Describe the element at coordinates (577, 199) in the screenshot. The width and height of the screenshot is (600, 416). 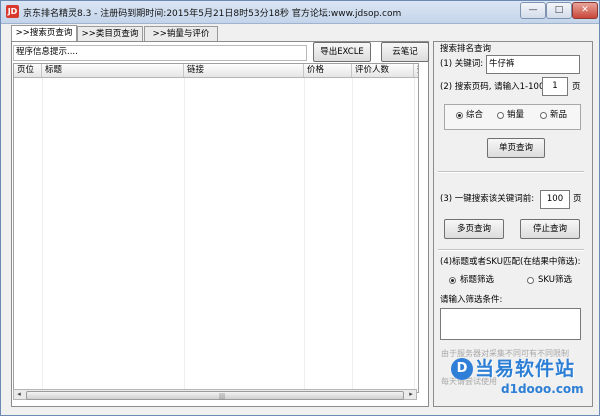
I see `batch-unit-label: 页` at that location.